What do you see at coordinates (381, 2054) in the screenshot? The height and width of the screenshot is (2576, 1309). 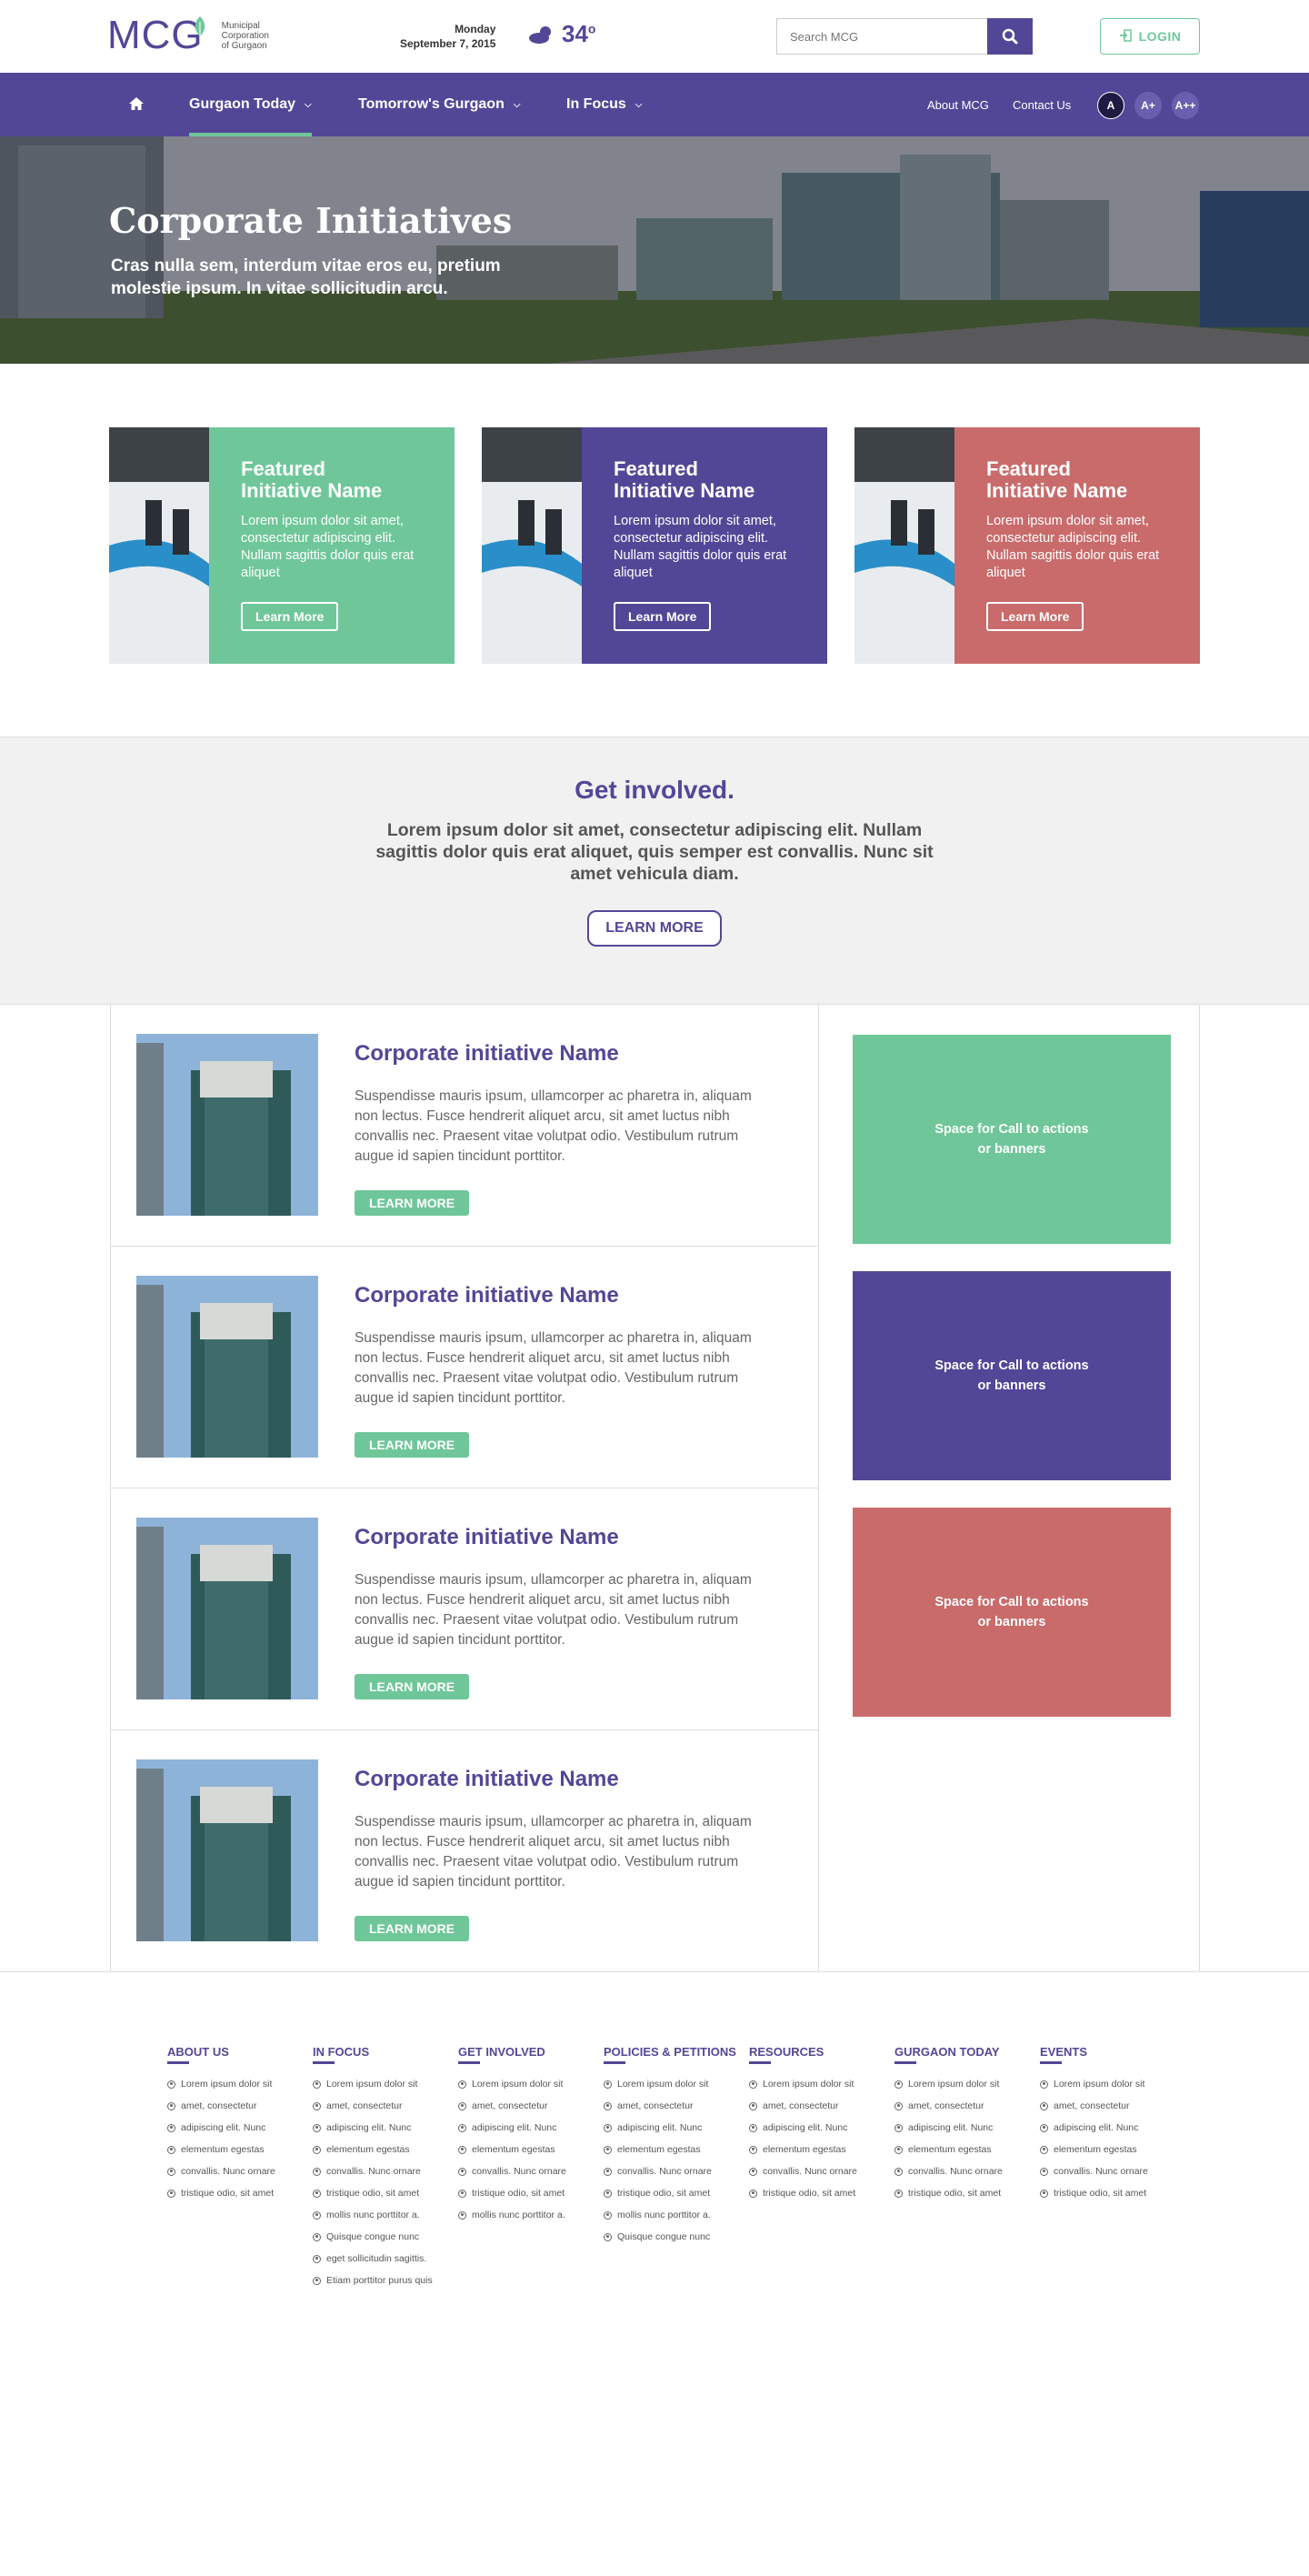 I see `footer-column-title: IN FOCUS` at bounding box center [381, 2054].